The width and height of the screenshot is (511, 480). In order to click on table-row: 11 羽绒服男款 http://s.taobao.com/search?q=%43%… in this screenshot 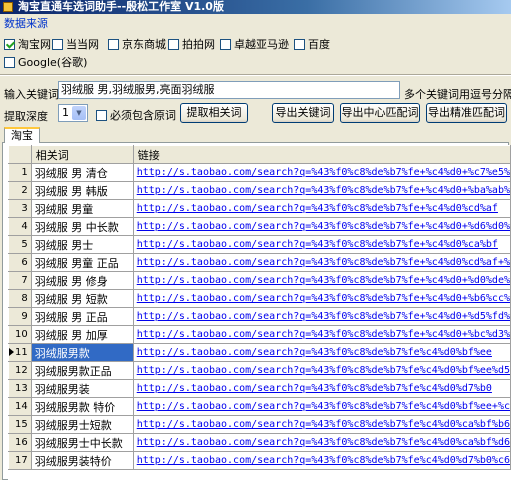, I will do `click(259, 352)`.